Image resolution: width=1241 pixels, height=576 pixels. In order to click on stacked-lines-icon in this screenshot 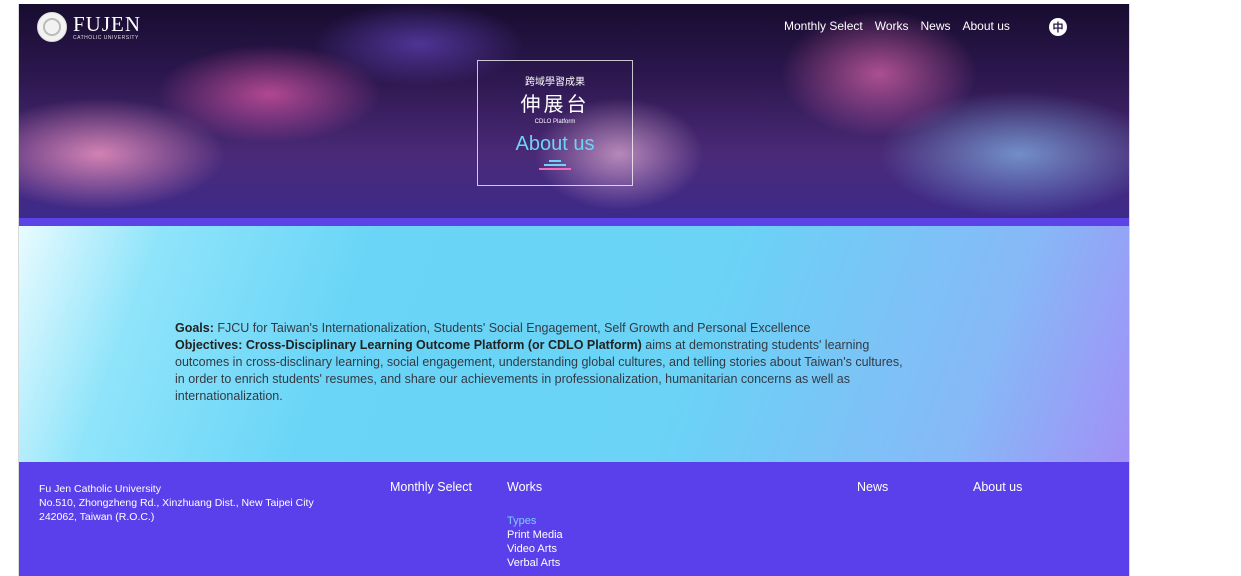, I will do `click(555, 165)`.